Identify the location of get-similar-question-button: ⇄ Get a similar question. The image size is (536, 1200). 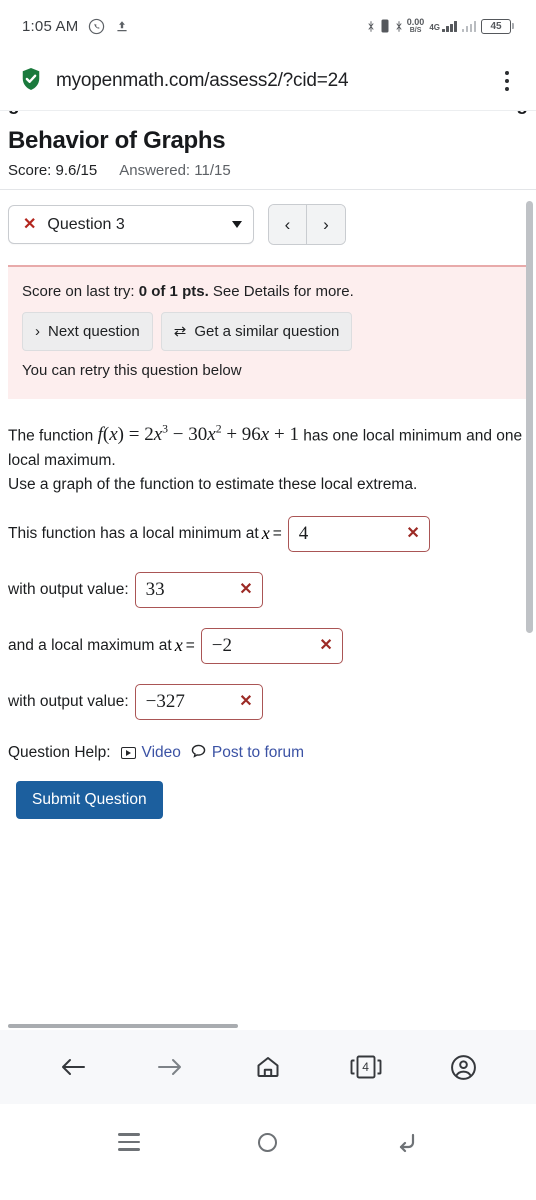
(256, 332).